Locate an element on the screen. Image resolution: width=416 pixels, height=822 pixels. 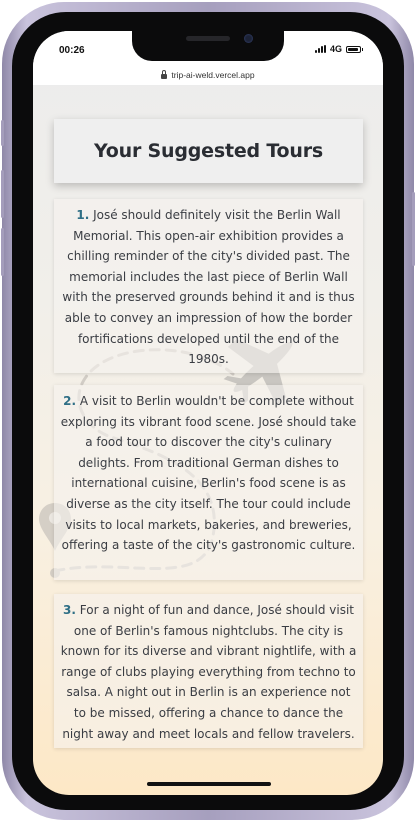
status-indicators: 4G is located at coordinates (338, 49).